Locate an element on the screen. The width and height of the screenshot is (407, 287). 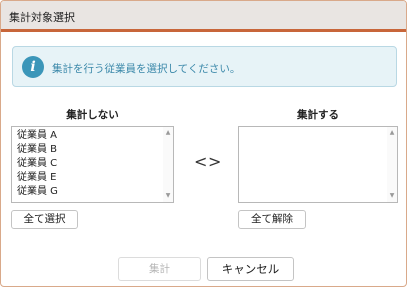
info-icon: i is located at coordinates (33, 67).